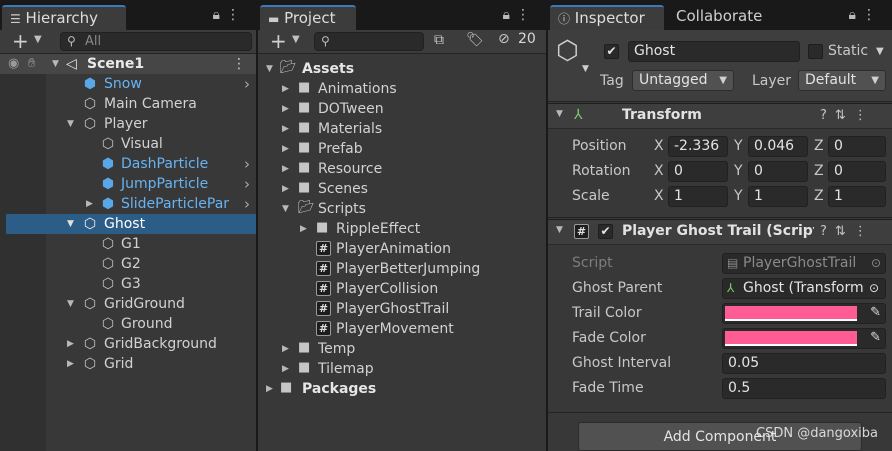 Image resolution: width=892 pixels, height=451 pixels. I want to click on scene-menu-icon: ⋮, so click(239, 64).